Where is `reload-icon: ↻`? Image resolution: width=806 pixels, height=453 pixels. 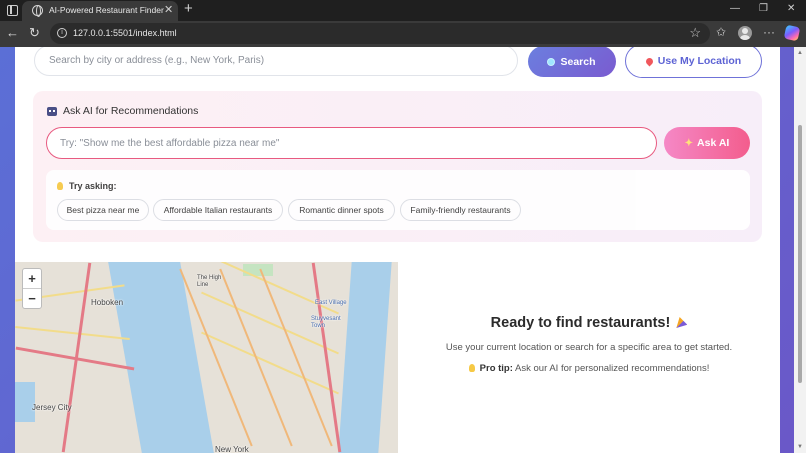 reload-icon: ↻ is located at coordinates (34, 33).